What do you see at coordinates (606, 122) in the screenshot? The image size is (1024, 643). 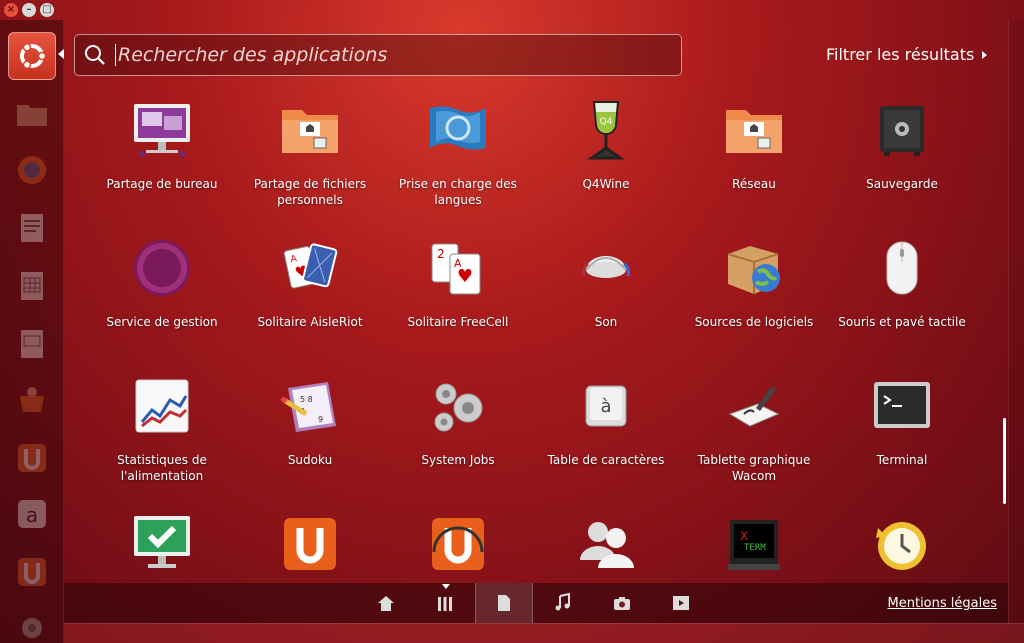 I see `svg-text: Q4` at bounding box center [606, 122].